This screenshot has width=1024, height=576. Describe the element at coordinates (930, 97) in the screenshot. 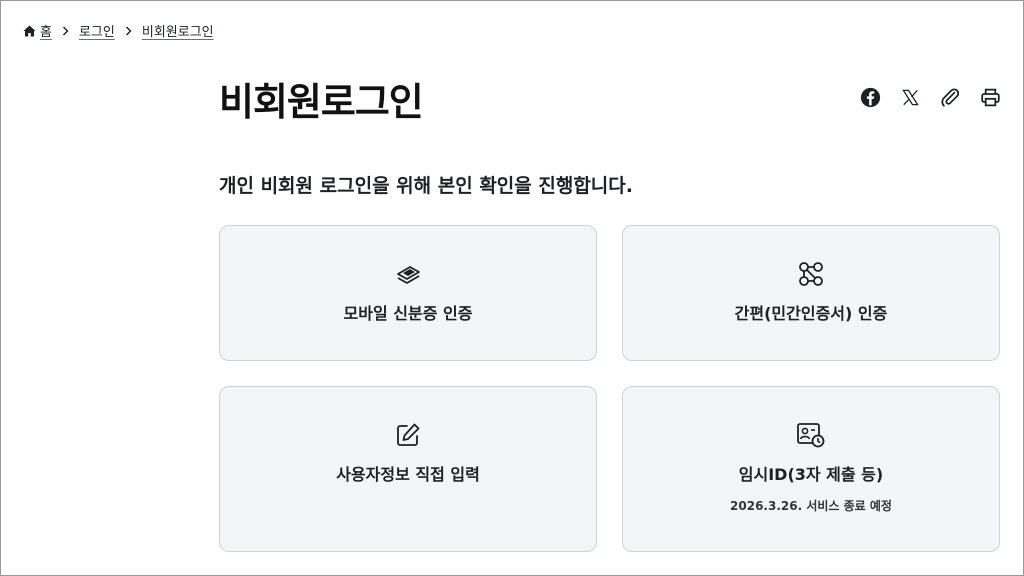

I see `share-toolbar` at that location.